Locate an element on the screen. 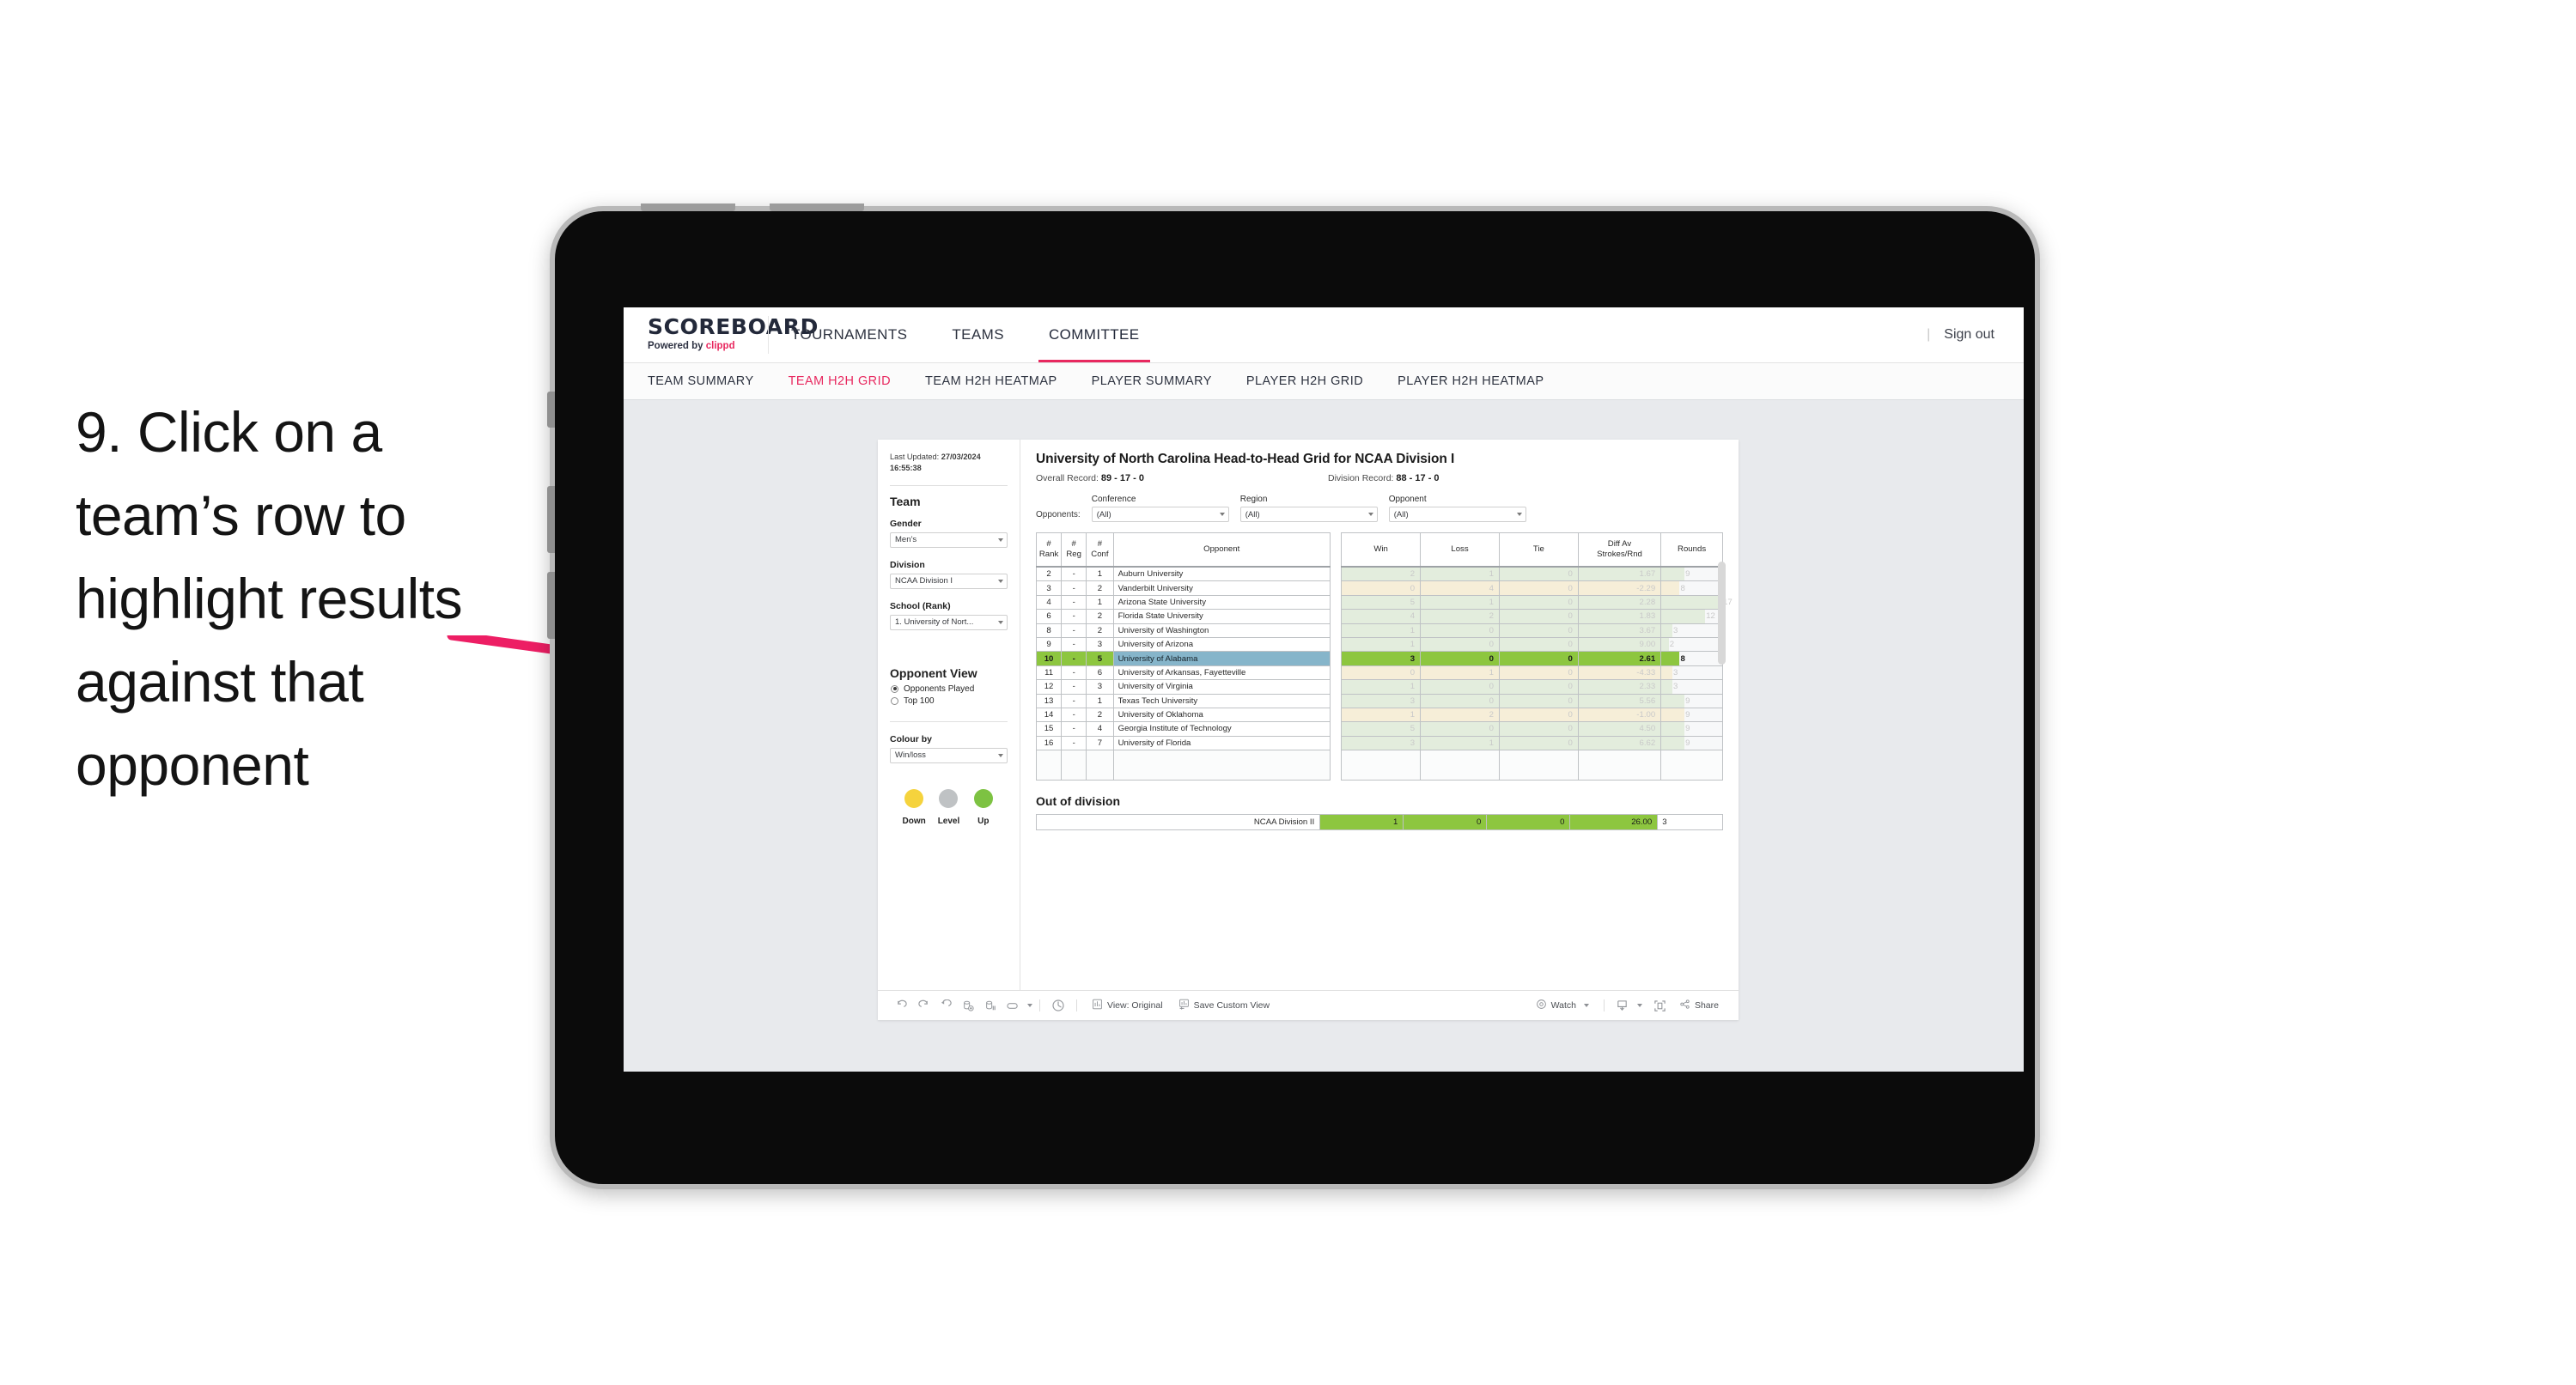  device-power-button is located at coordinates (817, 207).